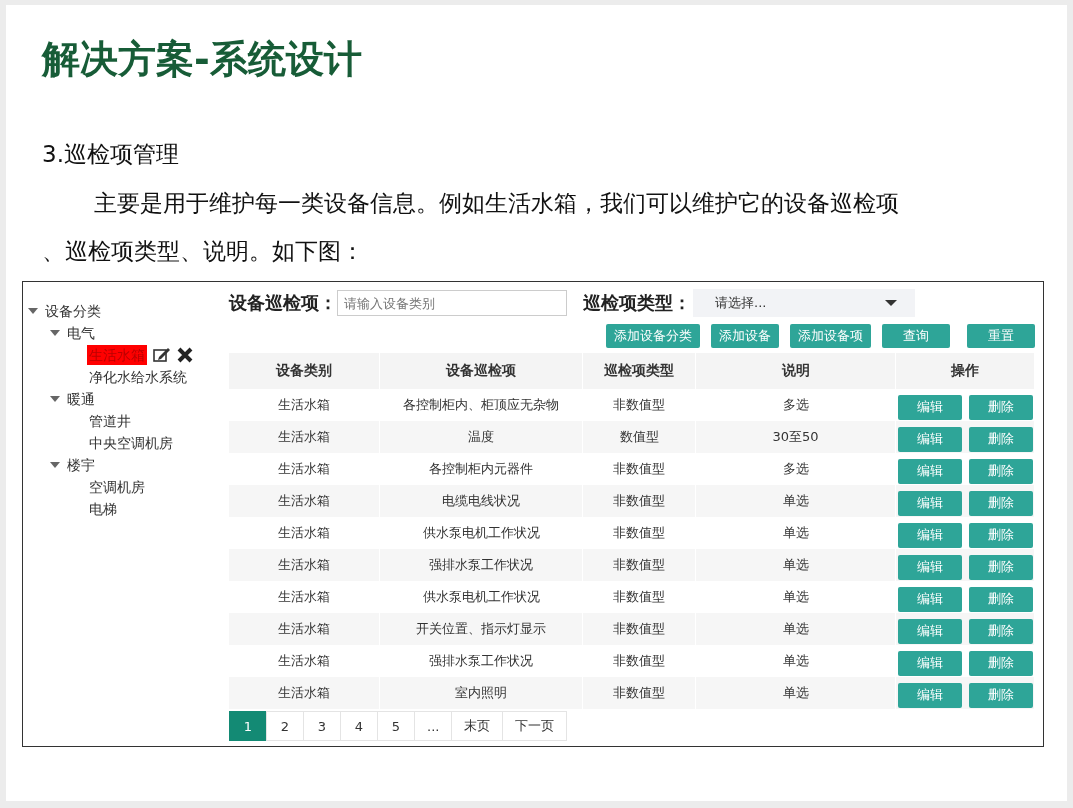 The image size is (1073, 808). What do you see at coordinates (477, 726) in the screenshot?
I see `page-button: 末页` at bounding box center [477, 726].